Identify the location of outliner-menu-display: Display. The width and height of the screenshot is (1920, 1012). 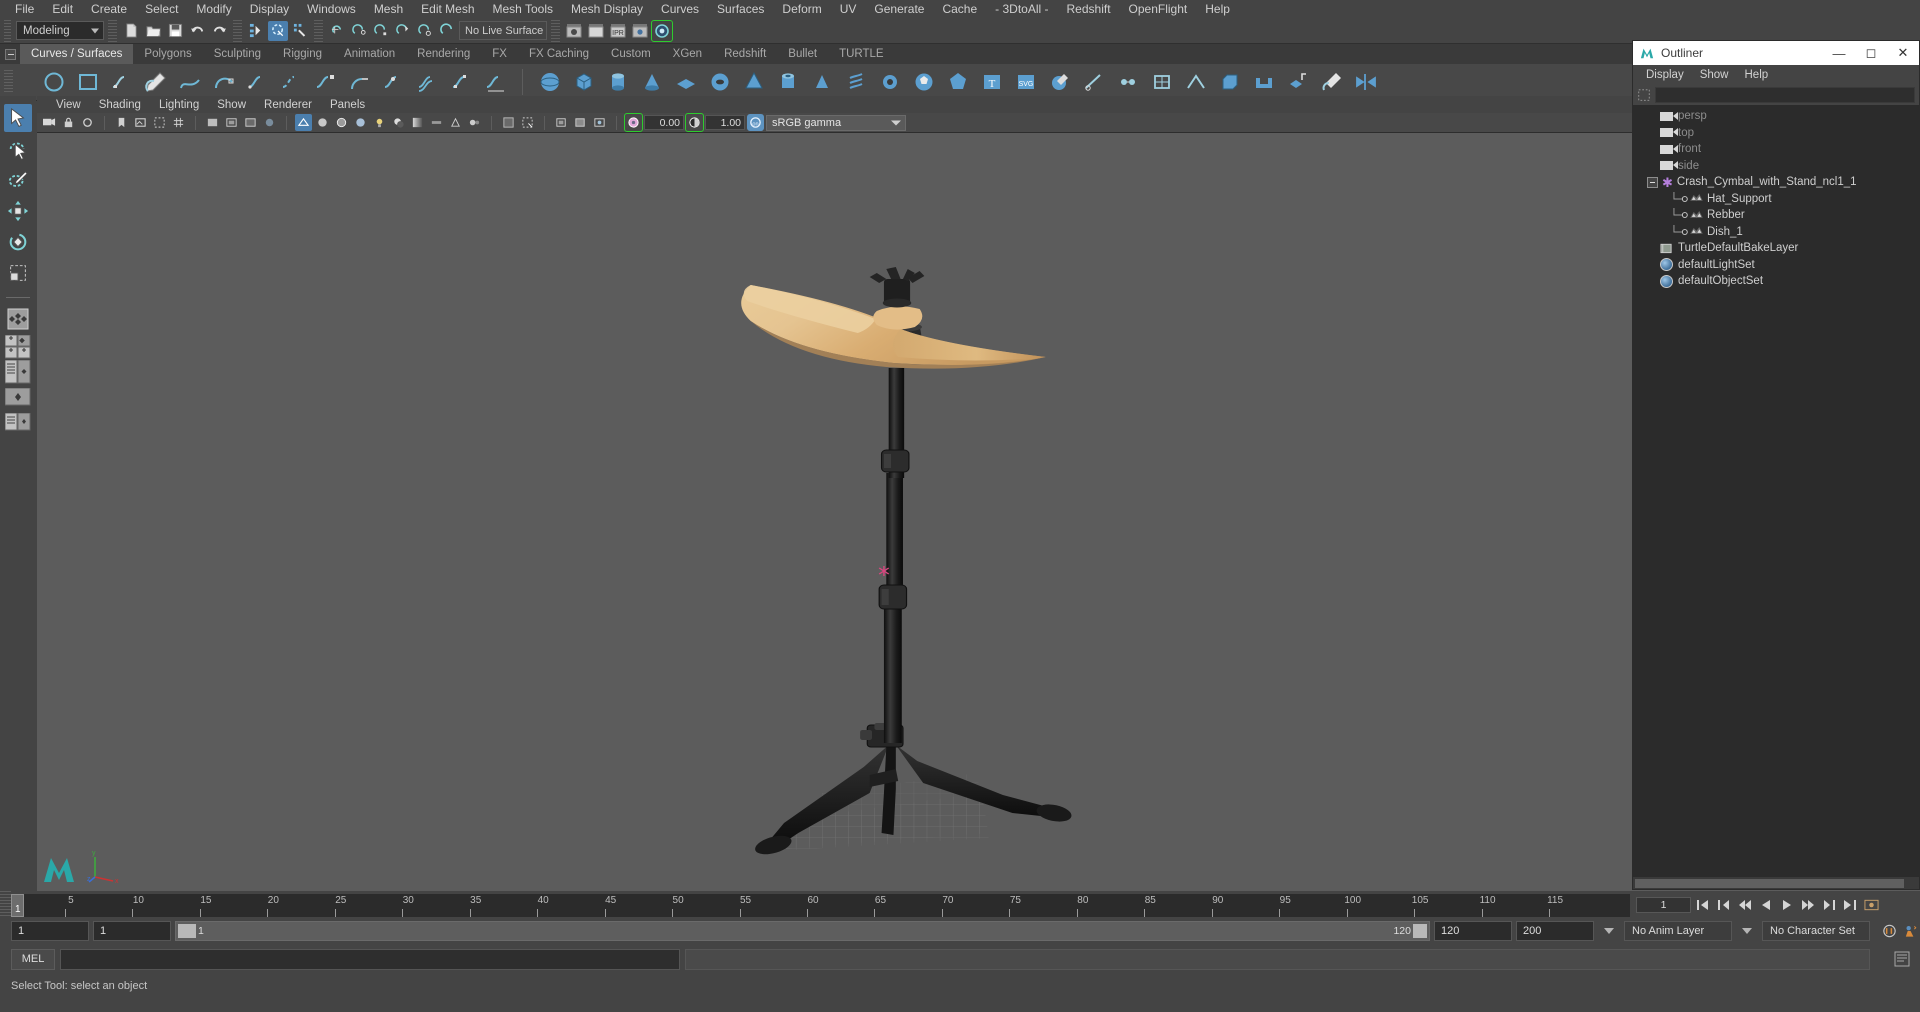
(1665, 75).